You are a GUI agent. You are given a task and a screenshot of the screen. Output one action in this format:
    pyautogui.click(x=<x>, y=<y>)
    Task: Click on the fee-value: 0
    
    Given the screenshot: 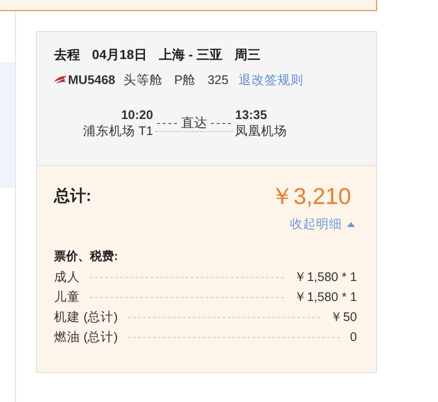 What is the action you would take?
    pyautogui.click(x=353, y=337)
    